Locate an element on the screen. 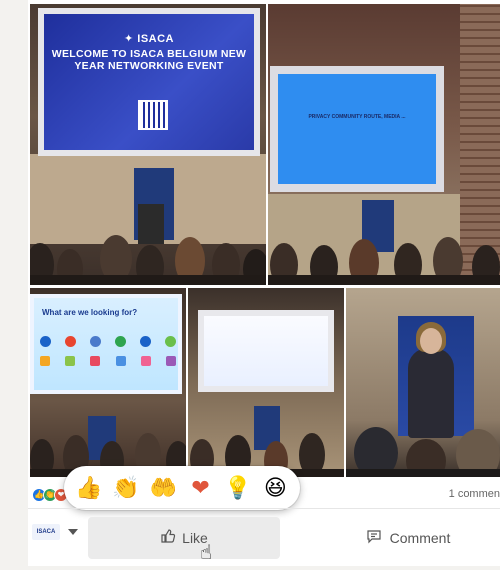  support-reaction-icon: 🤲 is located at coordinates (163, 488).